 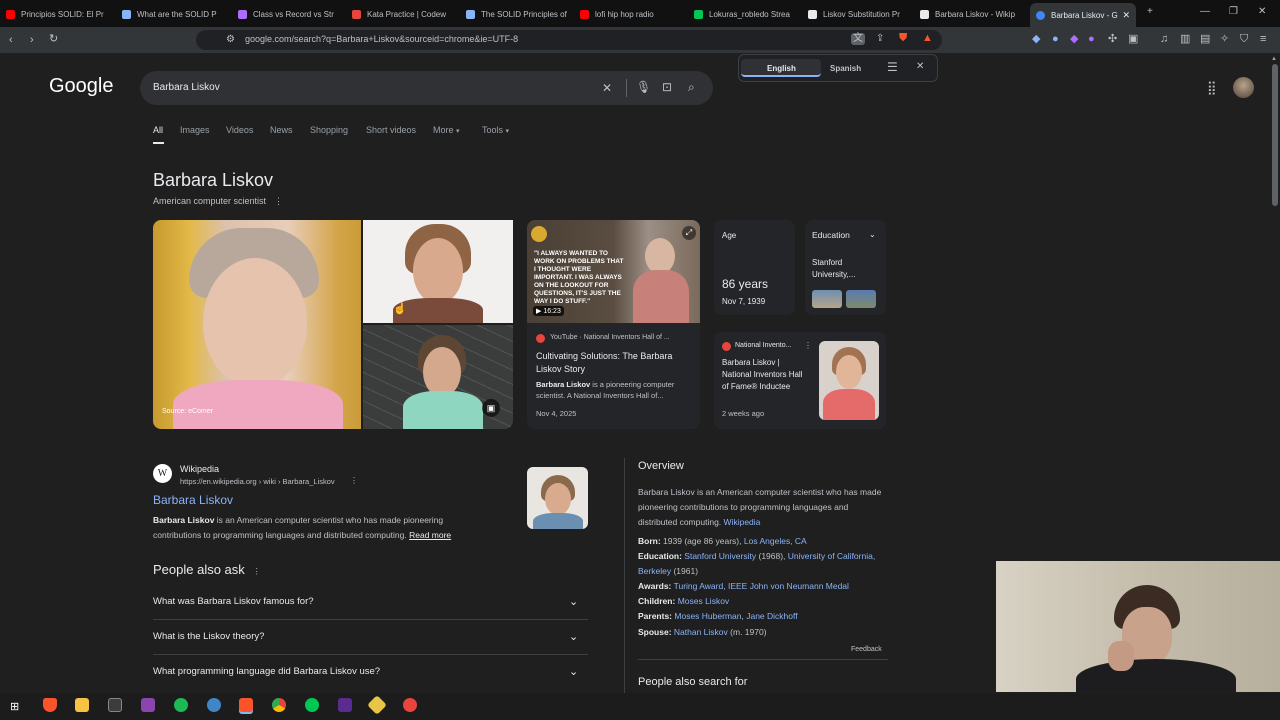 What do you see at coordinates (845, 68) in the screenshot?
I see `translate-spanish: Spanish` at bounding box center [845, 68].